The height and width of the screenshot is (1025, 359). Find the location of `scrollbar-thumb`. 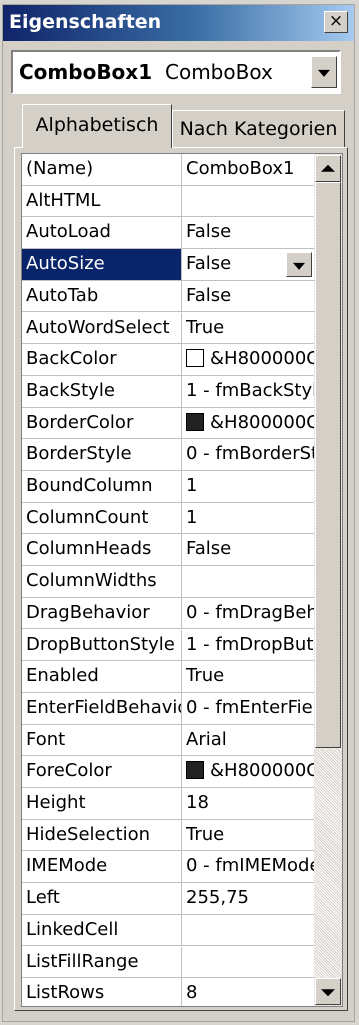

scrollbar-thumb is located at coordinates (328, 465).